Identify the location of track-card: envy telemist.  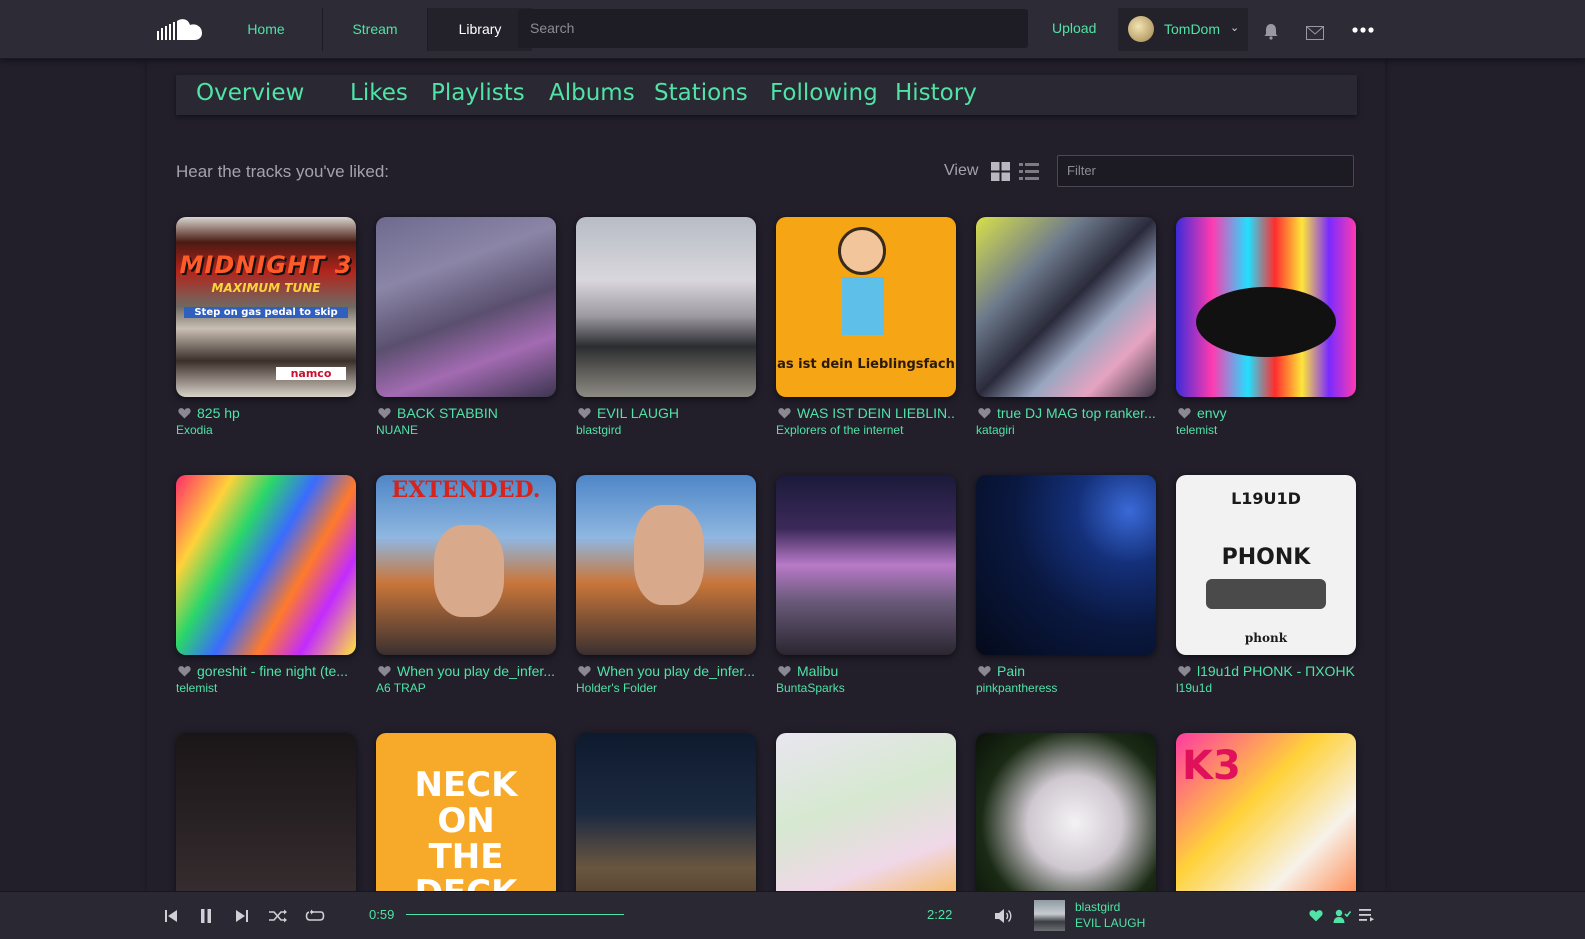
(1266, 327).